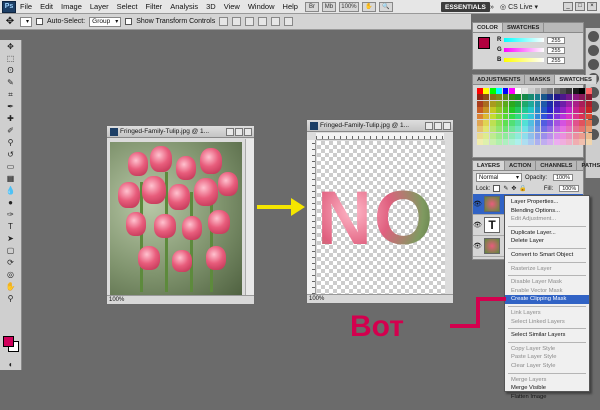 This screenshot has width=600, height=410. What do you see at coordinates (239, 131) in the screenshot?
I see `doc-maximize-icon` at bounding box center [239, 131].